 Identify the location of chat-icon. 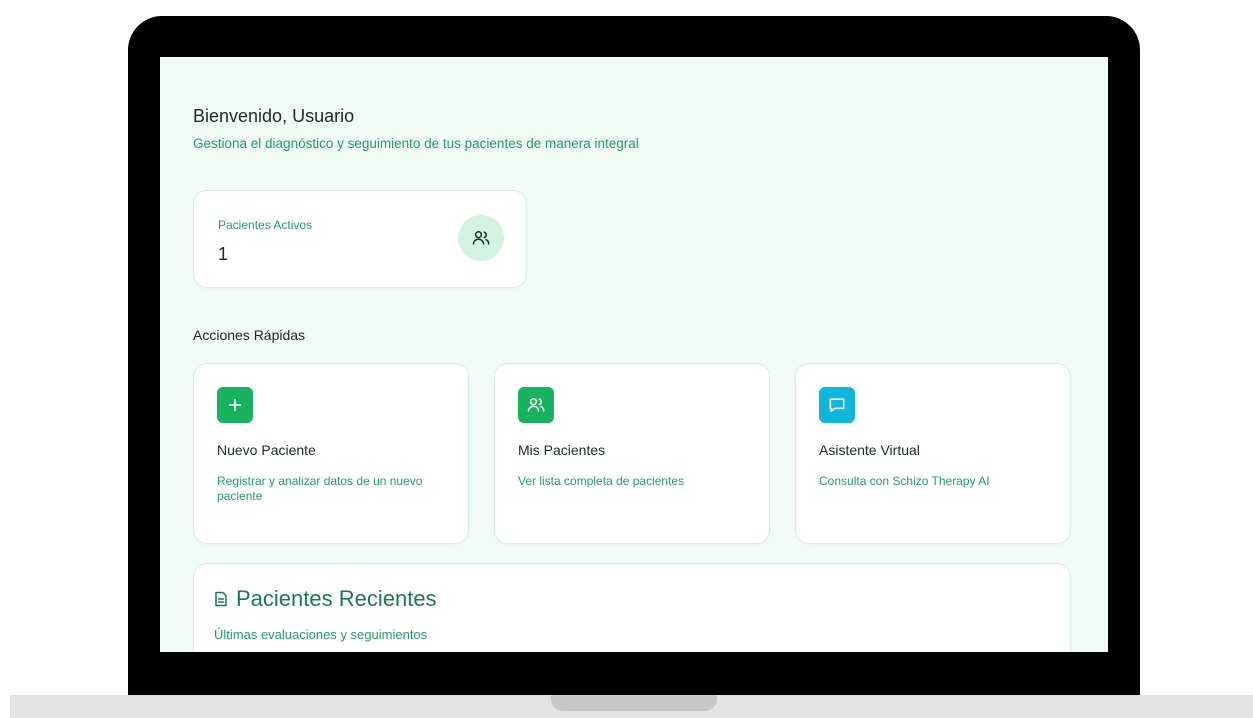
(837, 405).